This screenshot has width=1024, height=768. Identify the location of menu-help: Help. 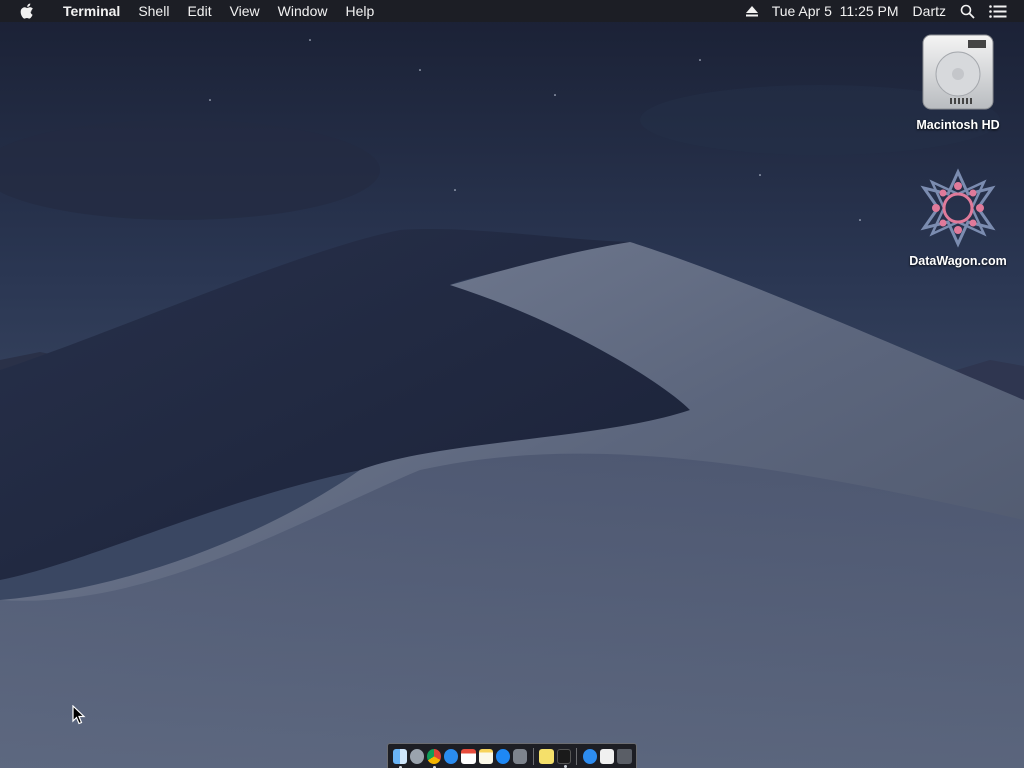
(359, 11).